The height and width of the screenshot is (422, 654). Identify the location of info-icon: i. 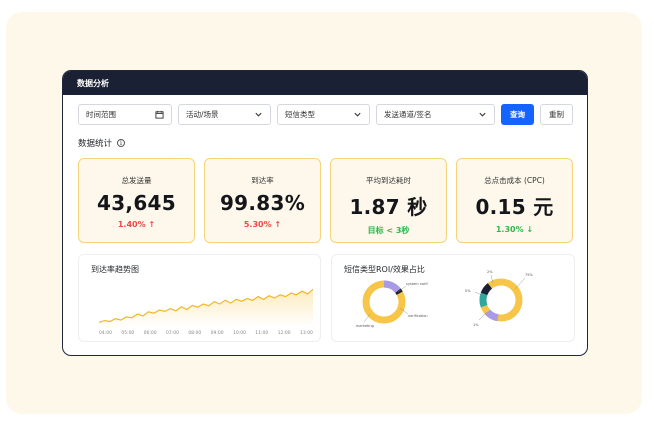
(121, 143).